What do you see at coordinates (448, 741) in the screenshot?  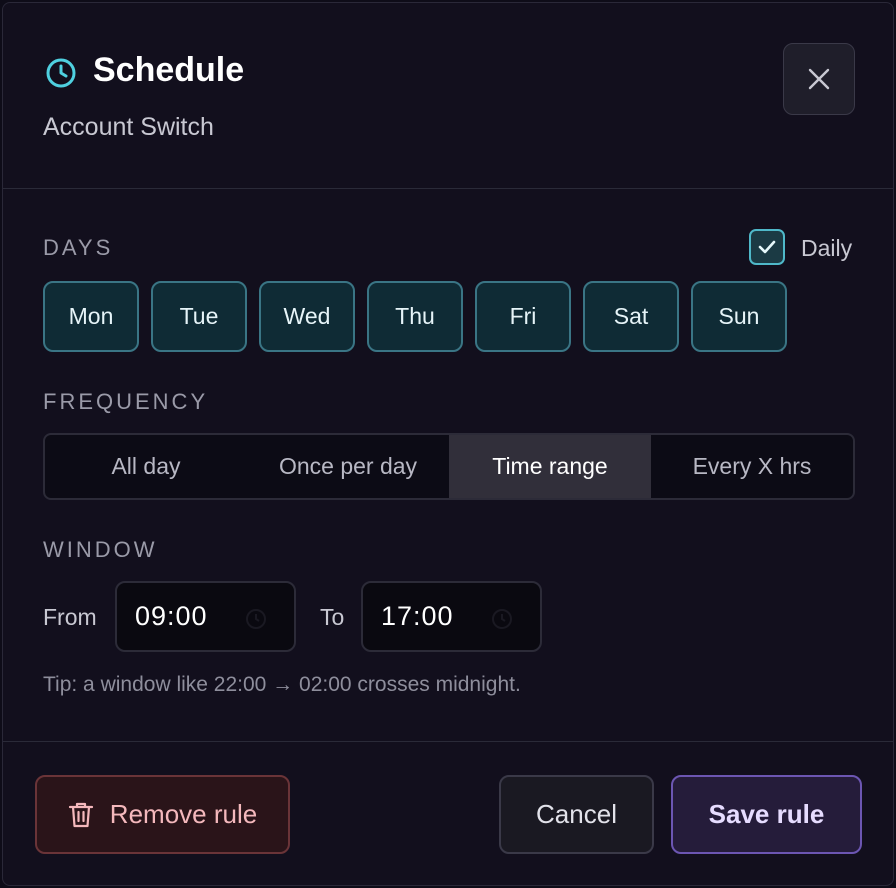 I see `footer-divider` at bounding box center [448, 741].